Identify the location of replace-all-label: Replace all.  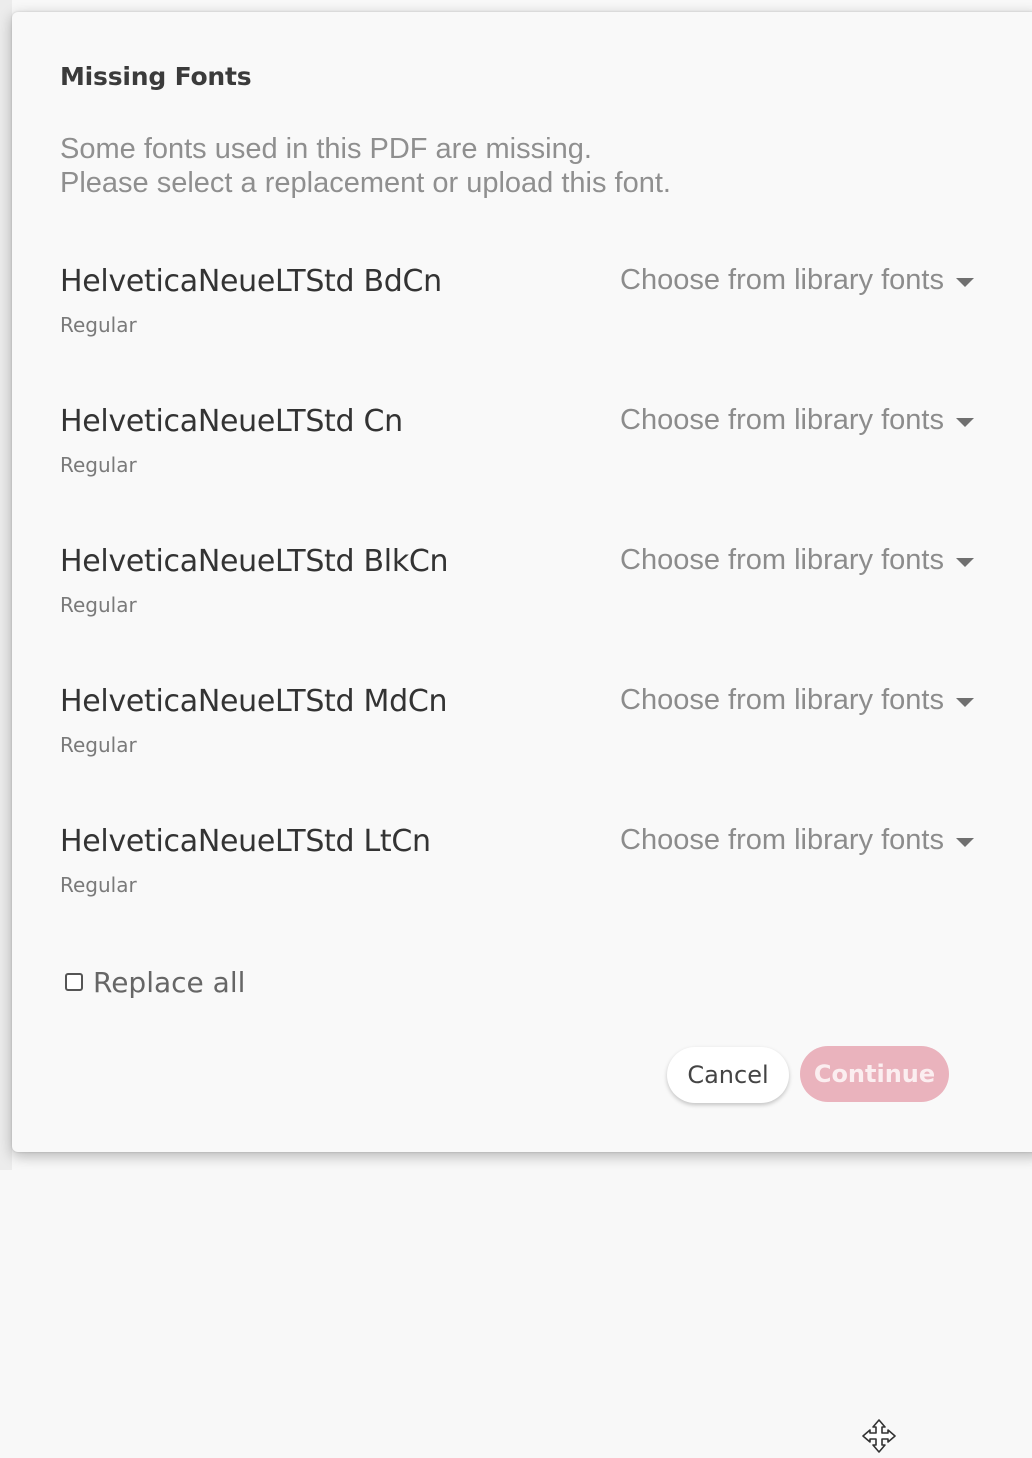
(169, 982).